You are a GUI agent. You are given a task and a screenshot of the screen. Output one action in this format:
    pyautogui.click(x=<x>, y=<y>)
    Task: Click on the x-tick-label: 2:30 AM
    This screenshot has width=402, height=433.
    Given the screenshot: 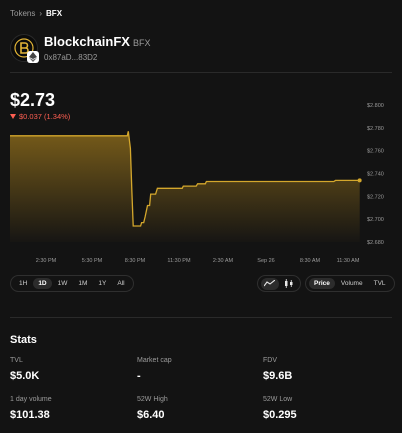 What is the action you would take?
    pyautogui.click(x=223, y=261)
    